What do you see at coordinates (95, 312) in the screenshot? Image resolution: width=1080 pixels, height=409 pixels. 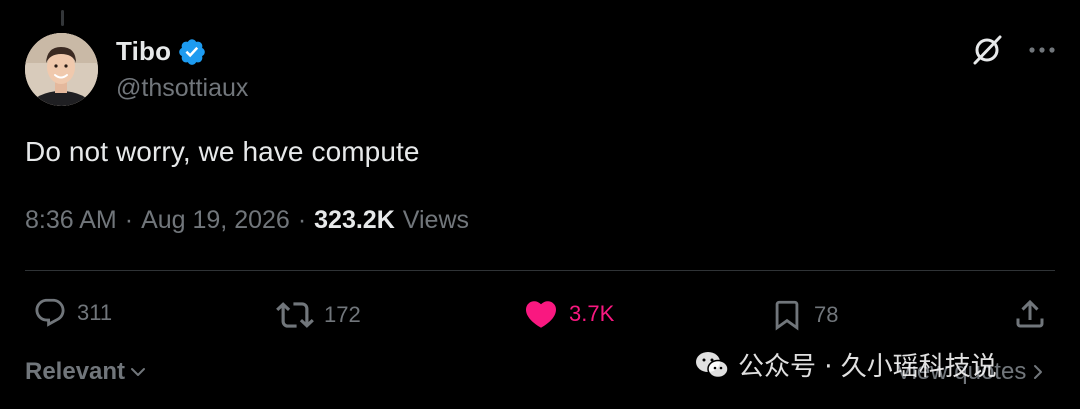 I see `reply-count: 311` at bounding box center [95, 312].